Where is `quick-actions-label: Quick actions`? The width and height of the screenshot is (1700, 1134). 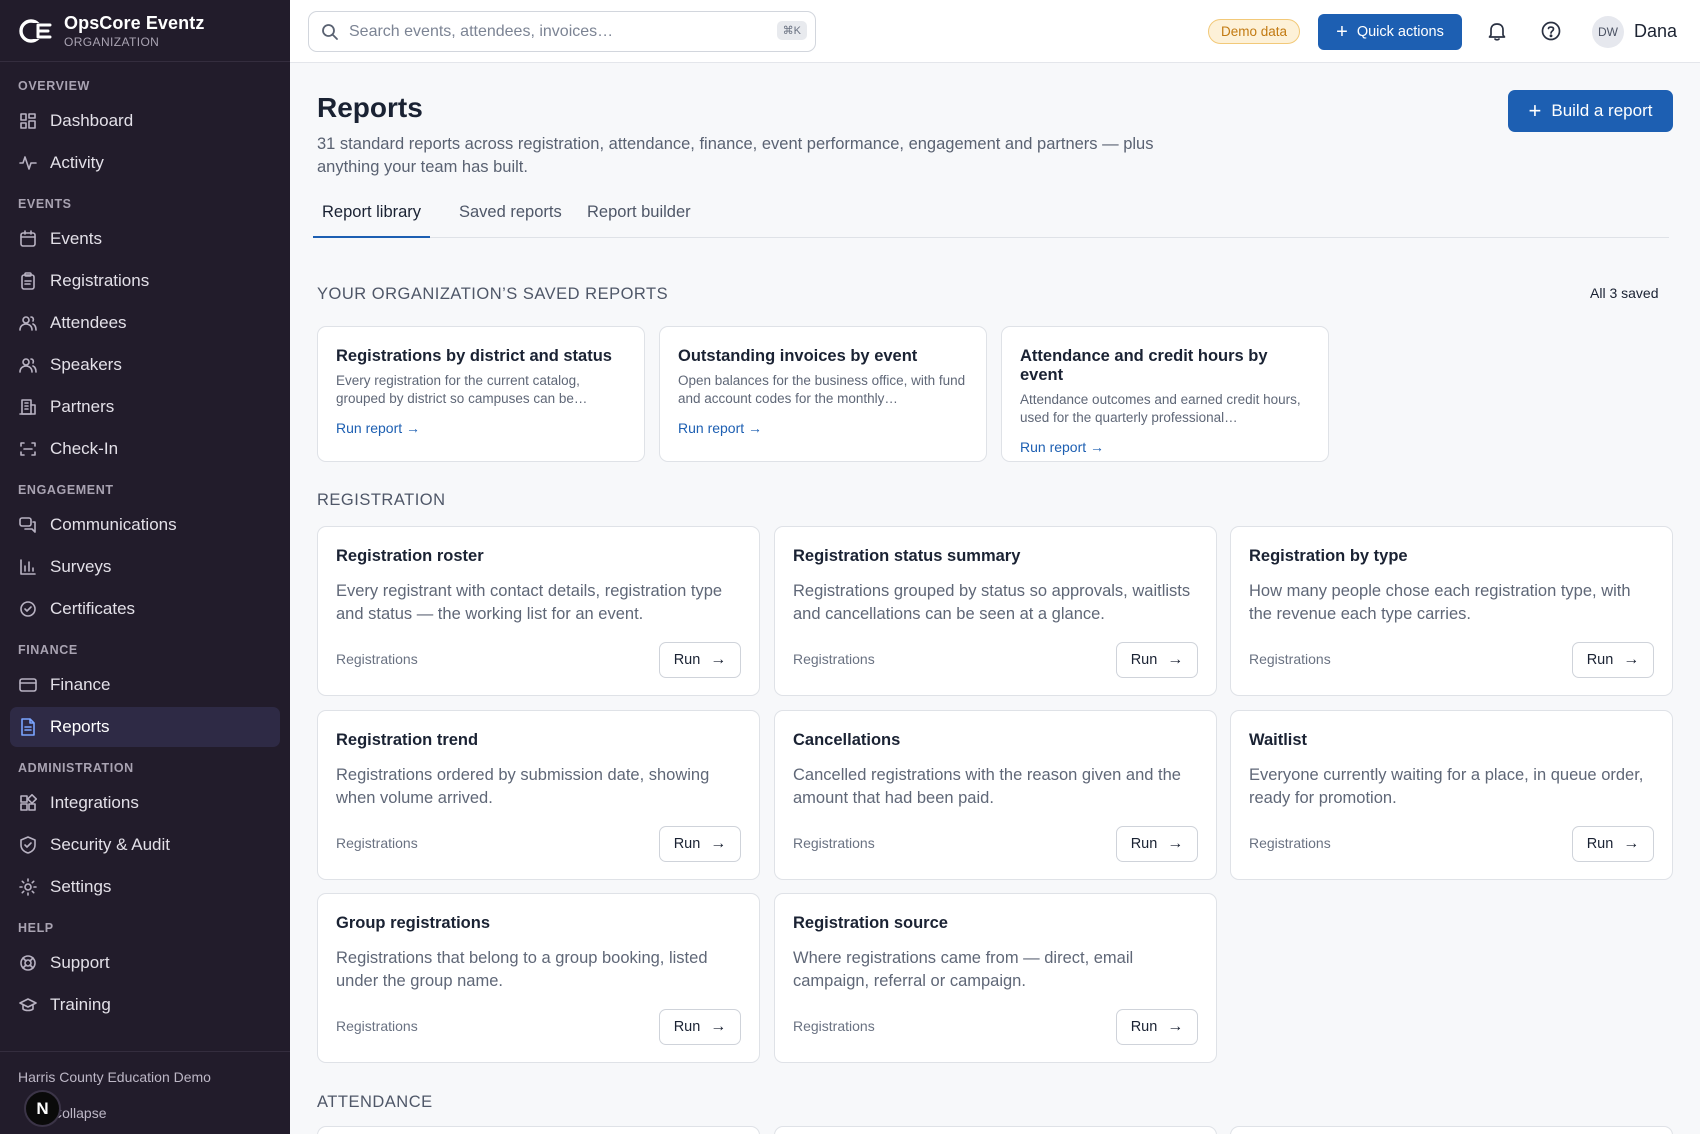
quick-actions-label: Quick actions is located at coordinates (1400, 32).